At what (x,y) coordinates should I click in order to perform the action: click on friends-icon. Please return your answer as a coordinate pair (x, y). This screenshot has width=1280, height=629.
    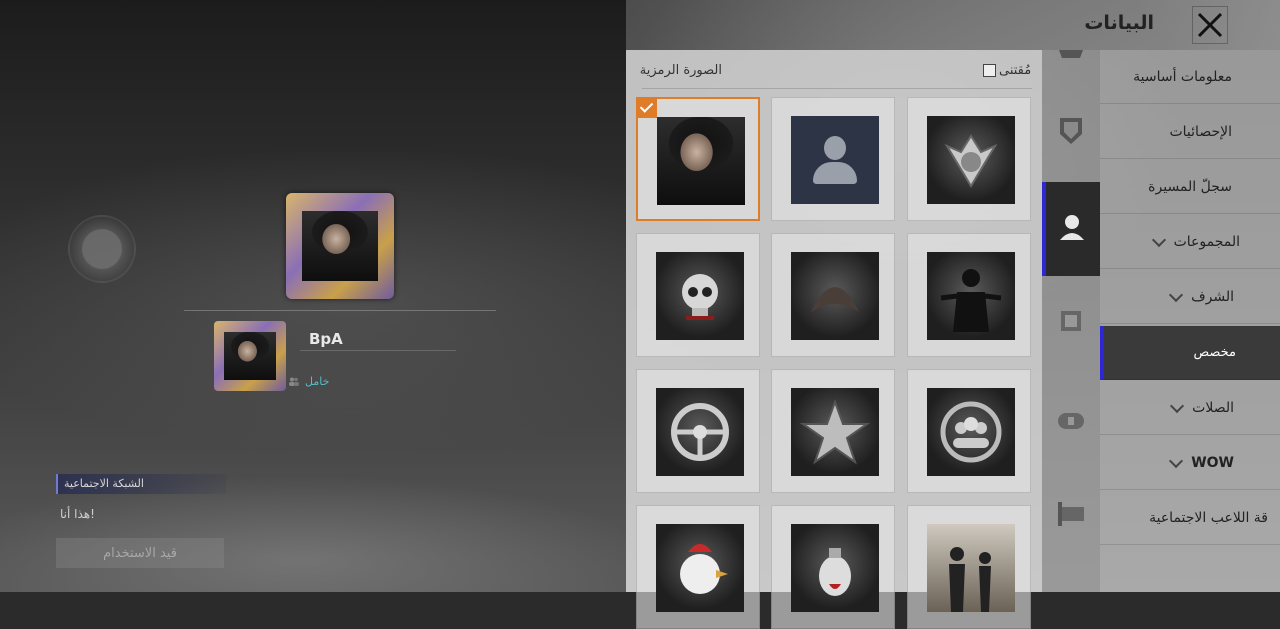
    Looking at the image, I should click on (294, 381).